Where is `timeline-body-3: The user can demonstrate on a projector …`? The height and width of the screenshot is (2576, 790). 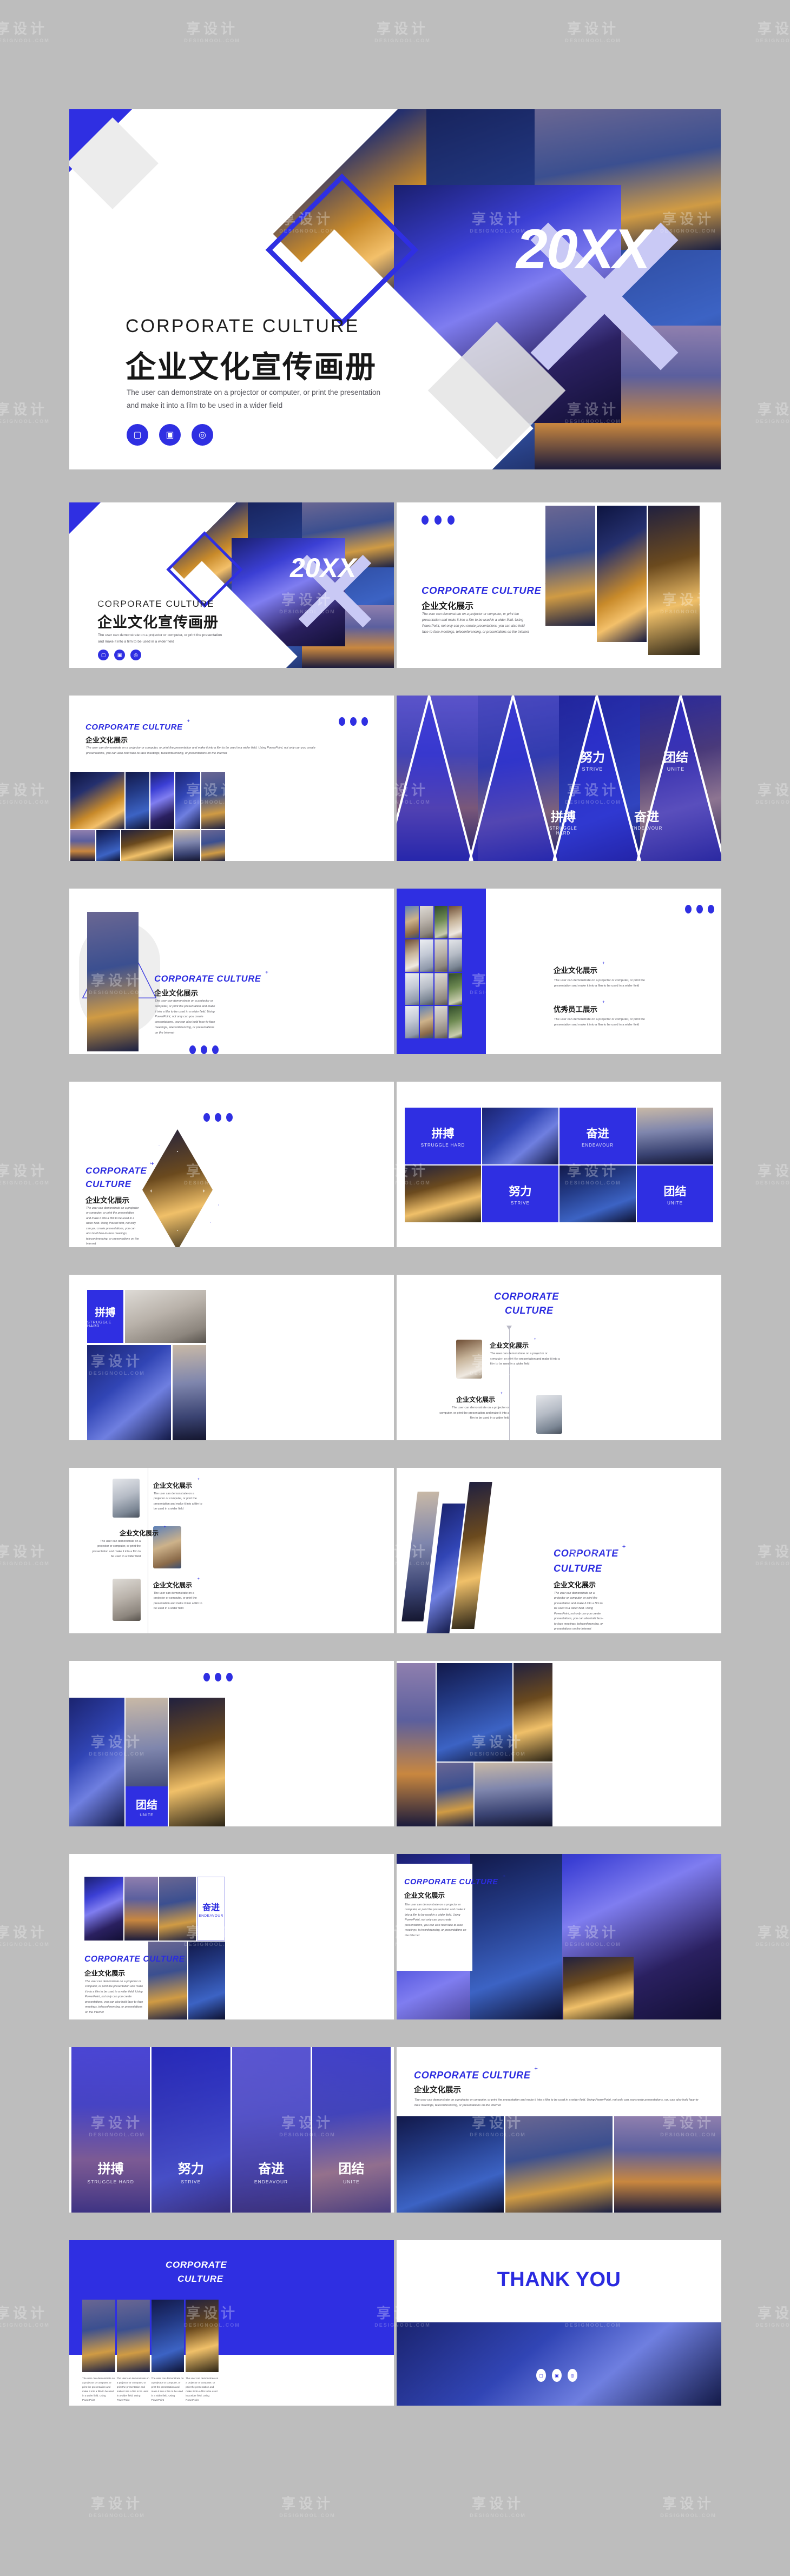 timeline-body-3: The user can demonstrate on a projector … is located at coordinates (178, 1602).